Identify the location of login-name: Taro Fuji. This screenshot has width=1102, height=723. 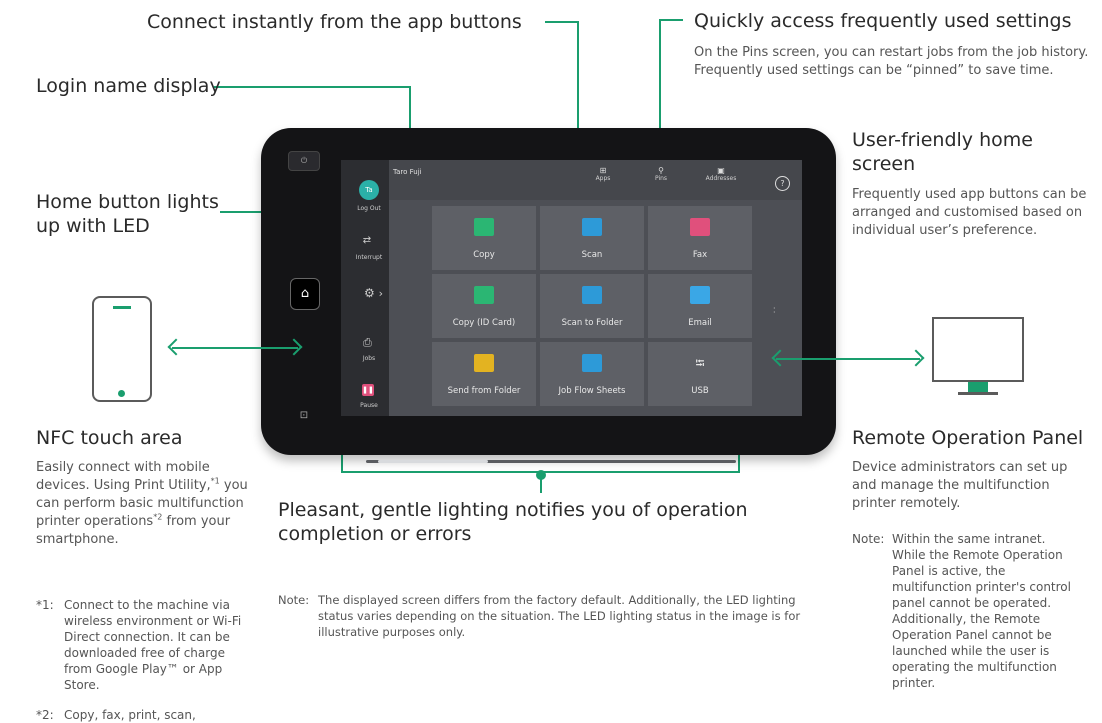
(407, 172).